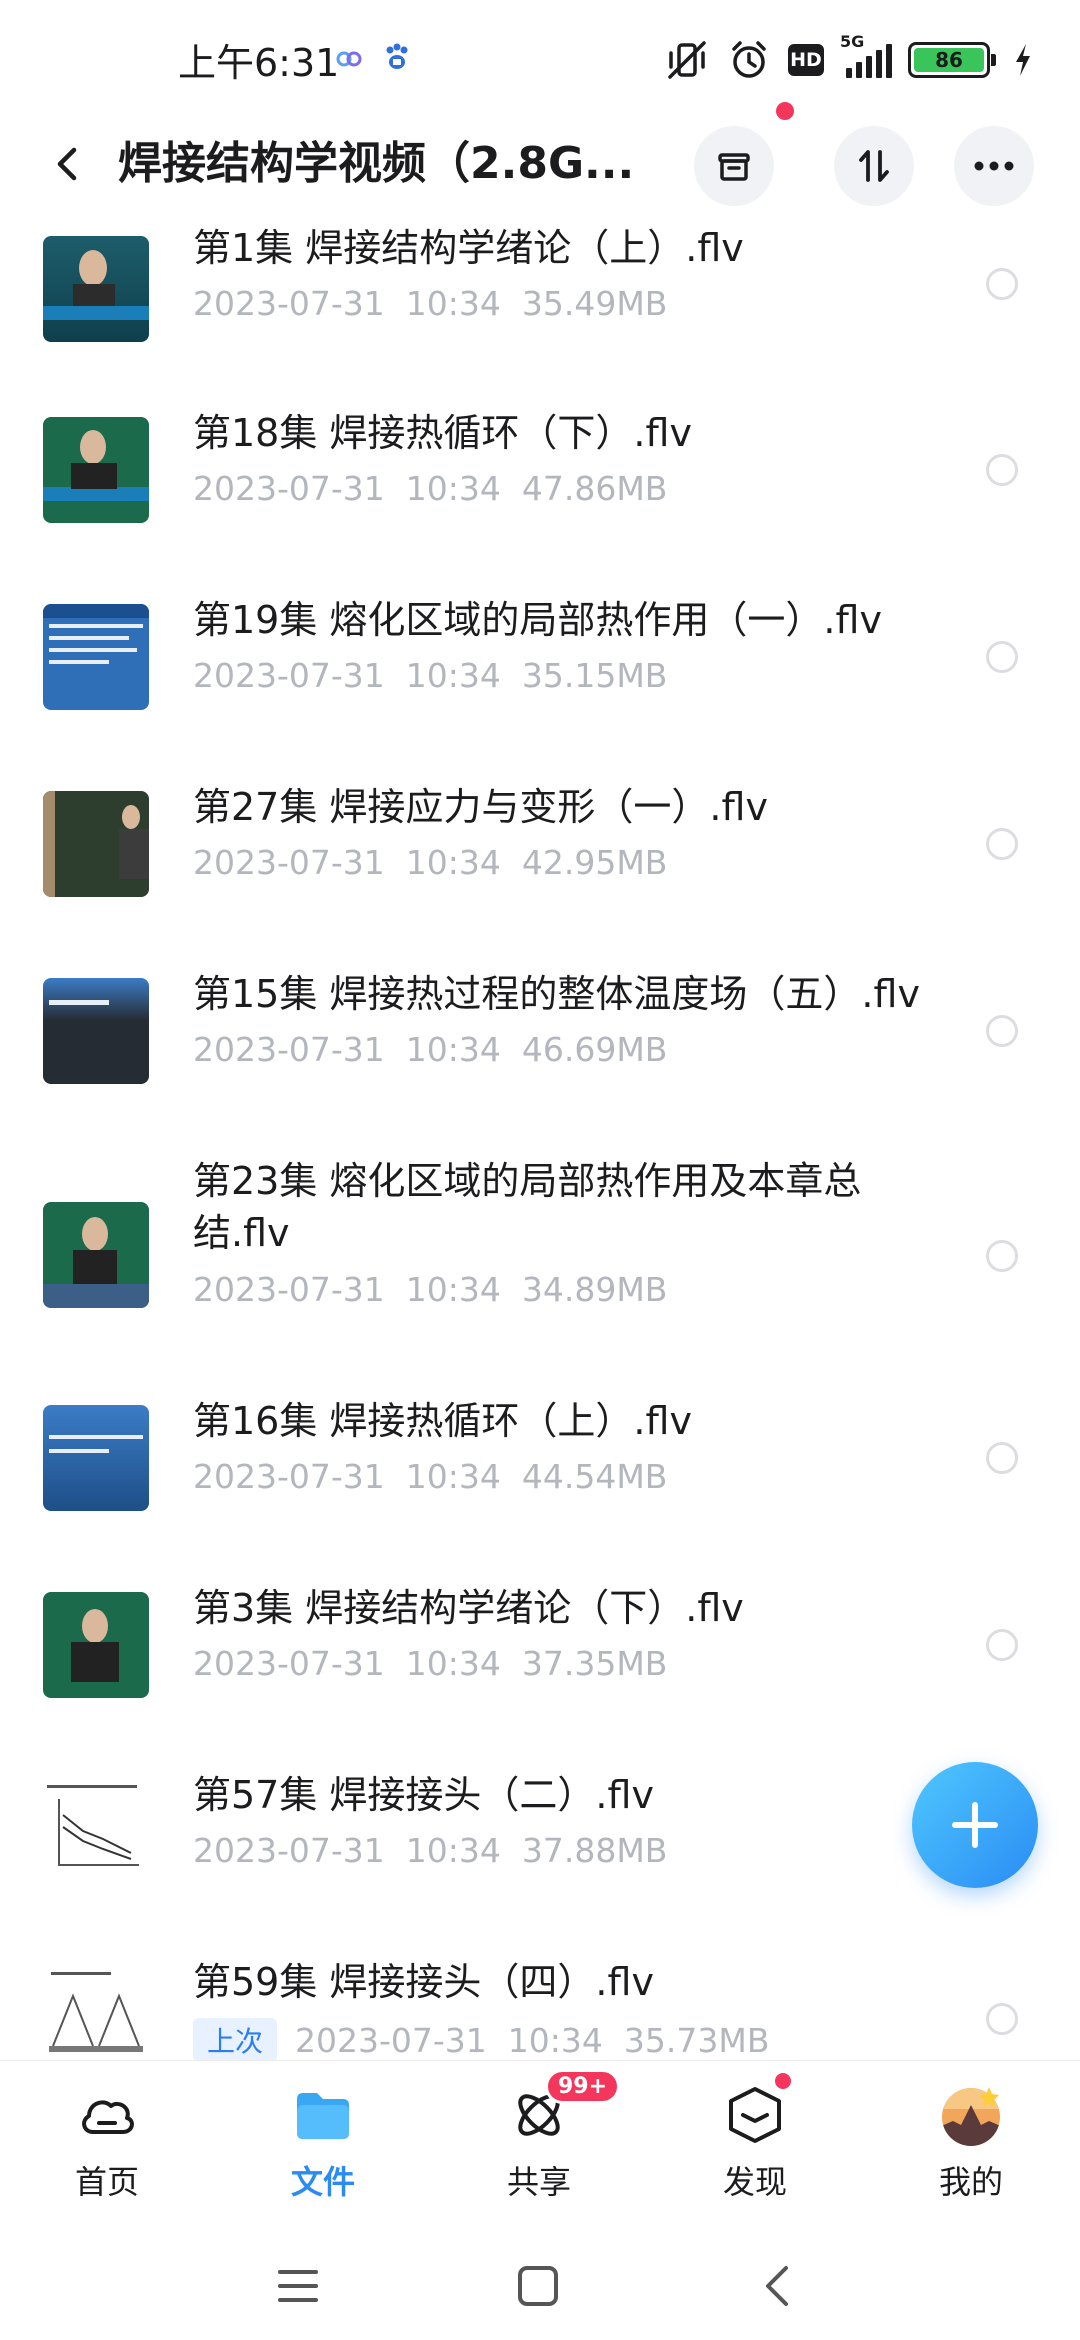 This screenshot has height=2340, width=1080. I want to click on file-name: 第3集 焊接结构学绪论（下）.flv, so click(468, 1608).